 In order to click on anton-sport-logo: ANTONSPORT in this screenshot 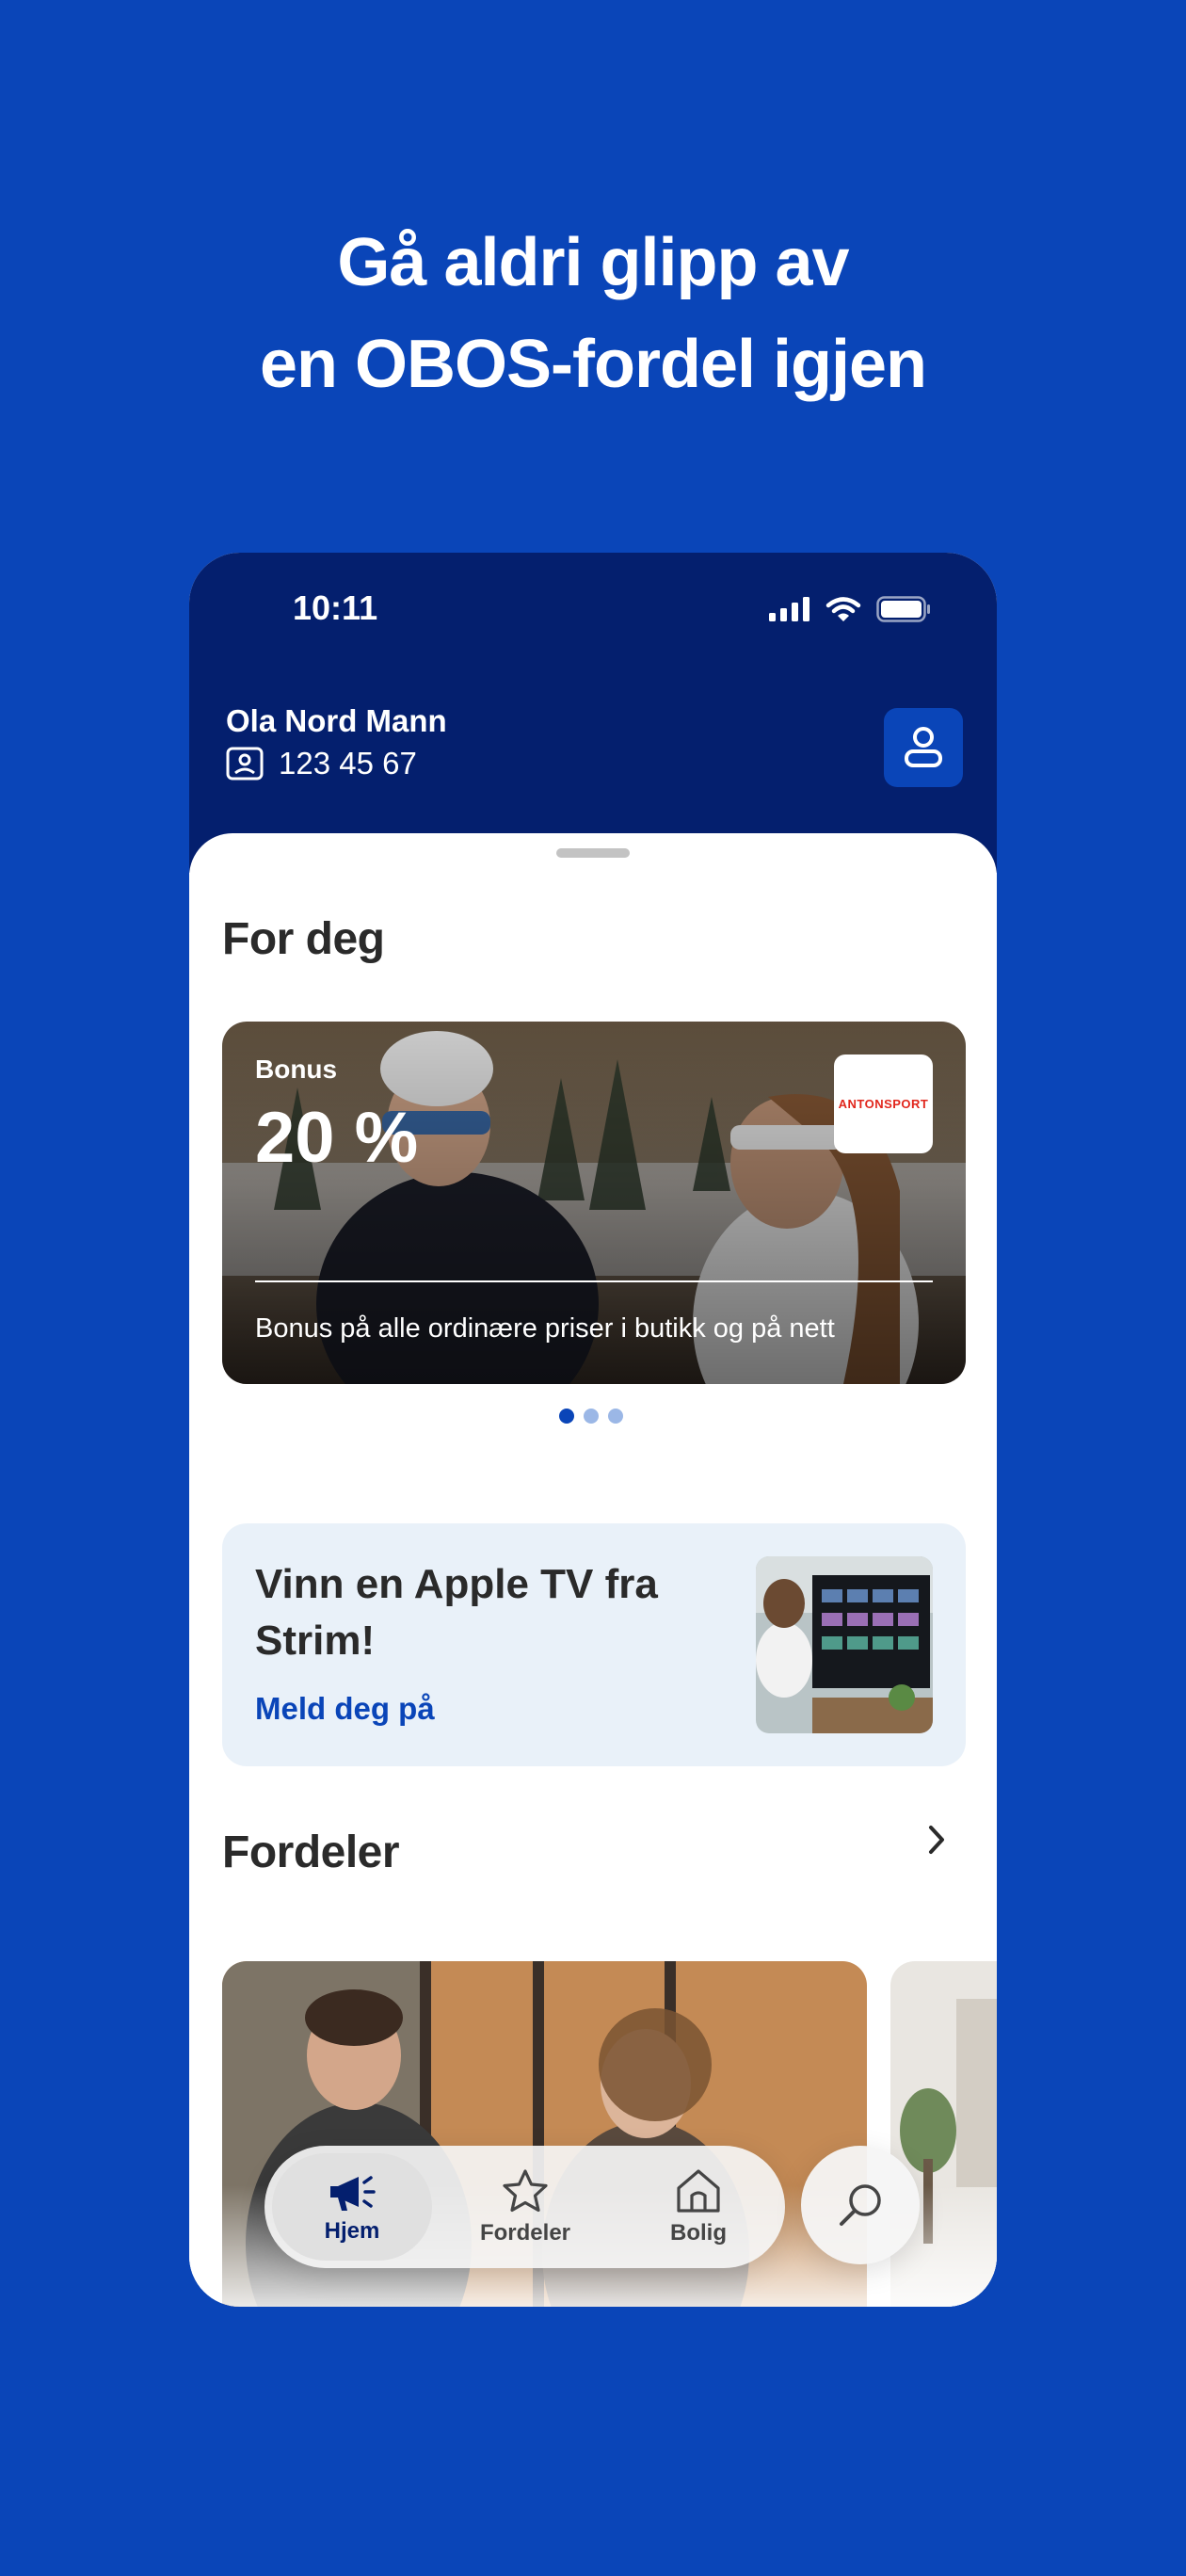, I will do `click(883, 1104)`.